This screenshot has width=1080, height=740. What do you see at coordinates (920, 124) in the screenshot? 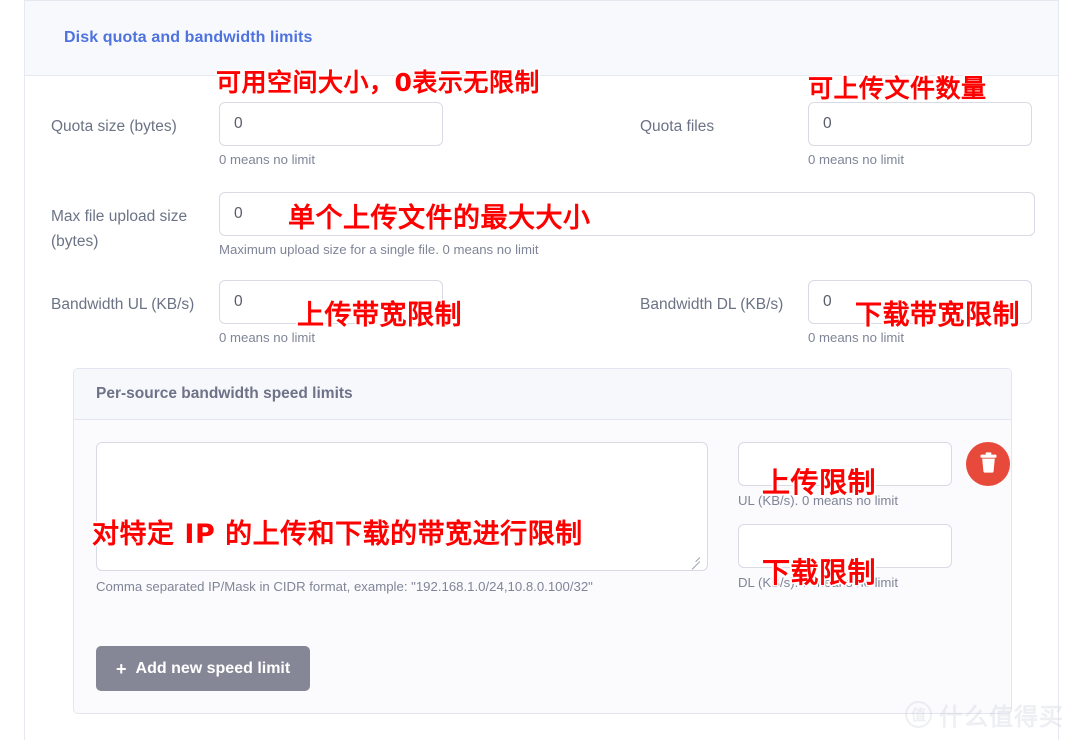
I see `quota-files-input` at bounding box center [920, 124].